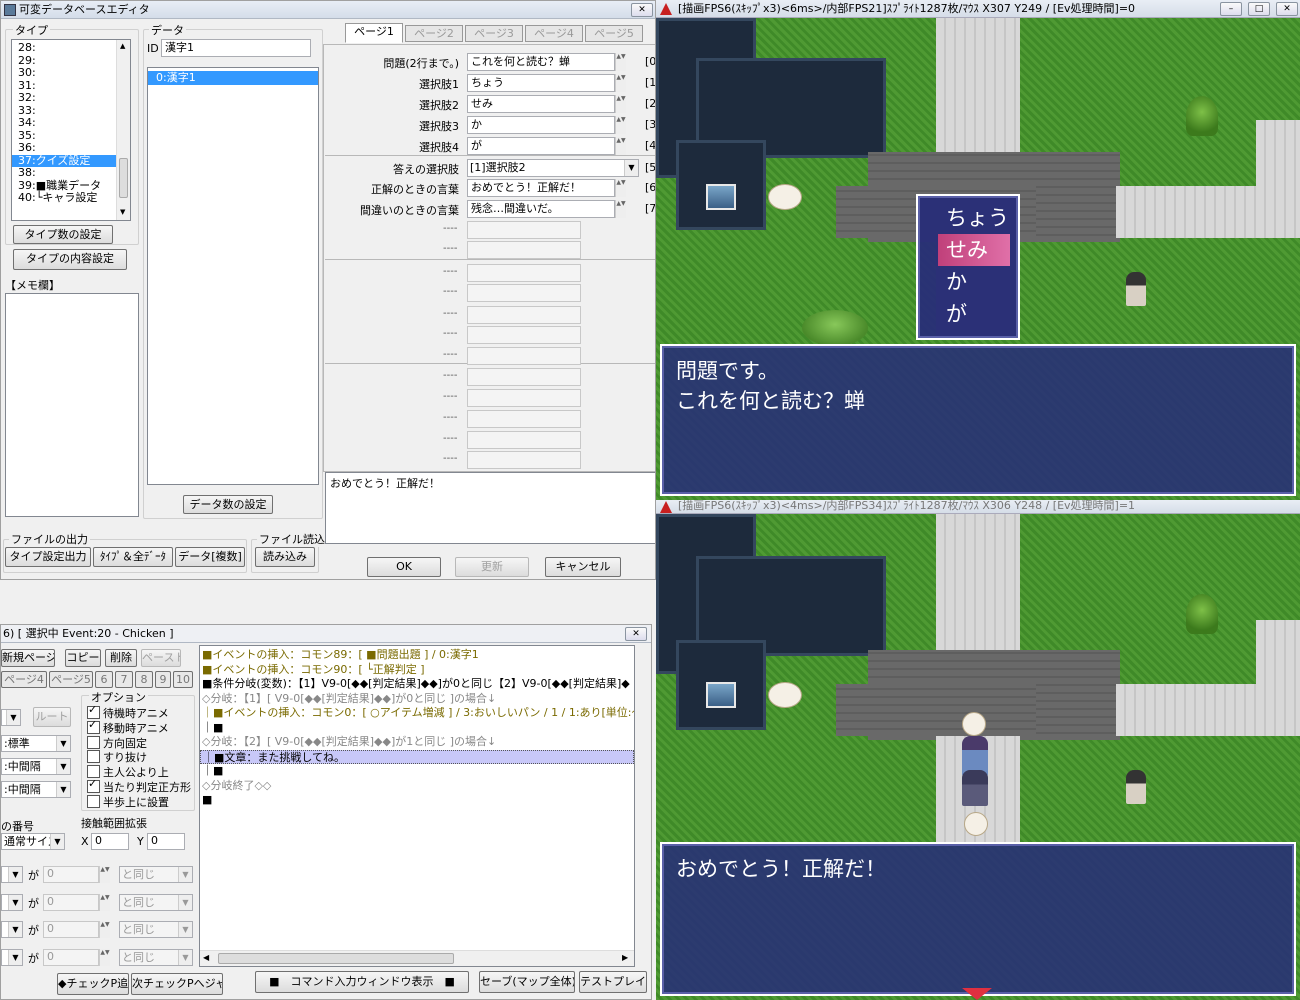 The image size is (1300, 1000). Describe the element at coordinates (978, 919) in the screenshot. I see `message-window-2: おめでとう！正解だ！` at that location.